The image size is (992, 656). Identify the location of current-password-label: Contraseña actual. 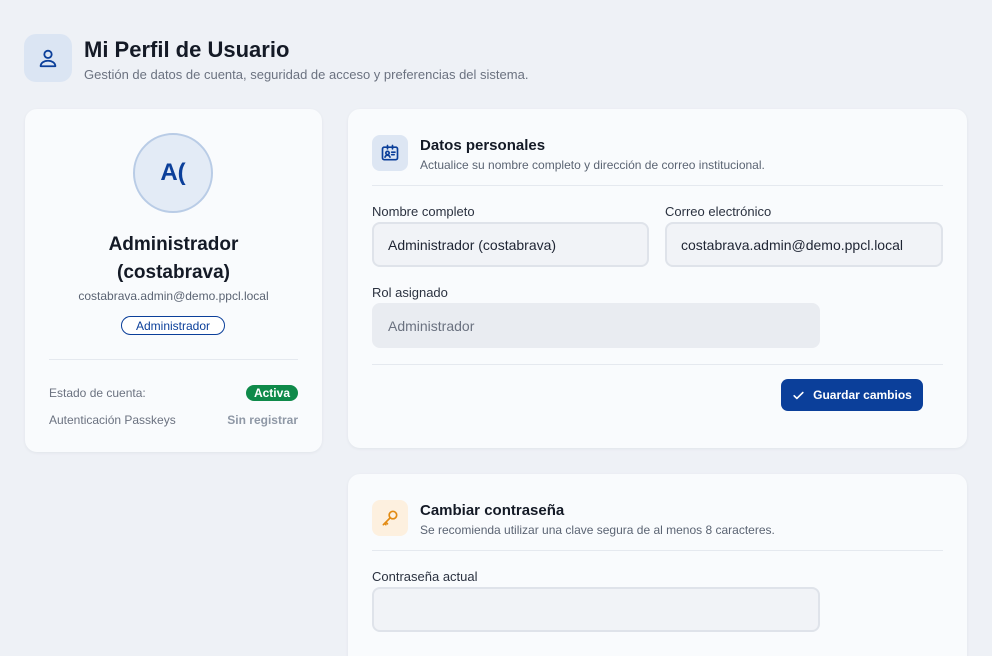
(425, 576).